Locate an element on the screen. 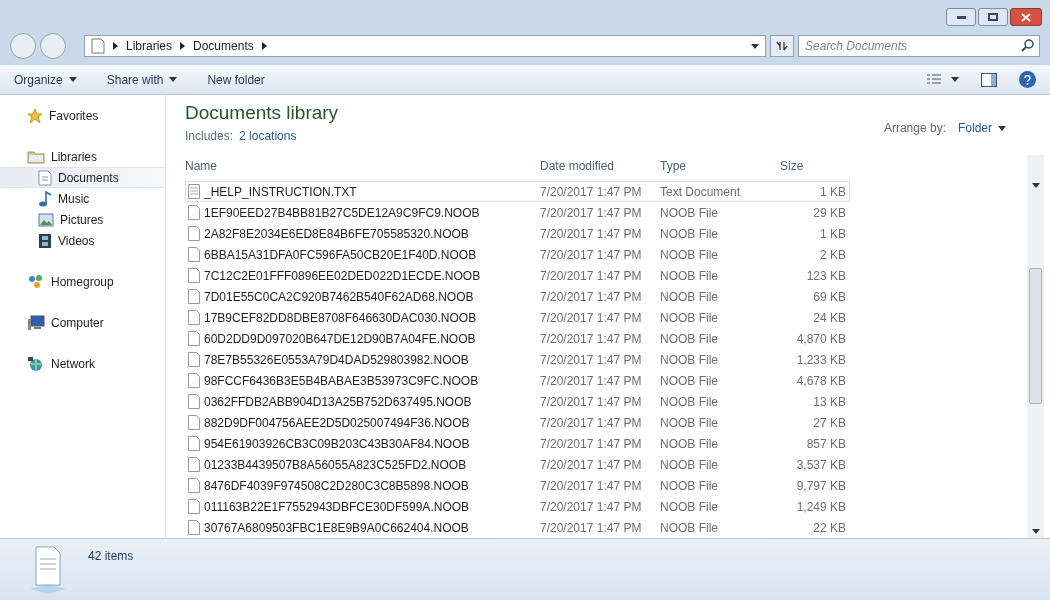  nav-item: Music is located at coordinates (82, 198).